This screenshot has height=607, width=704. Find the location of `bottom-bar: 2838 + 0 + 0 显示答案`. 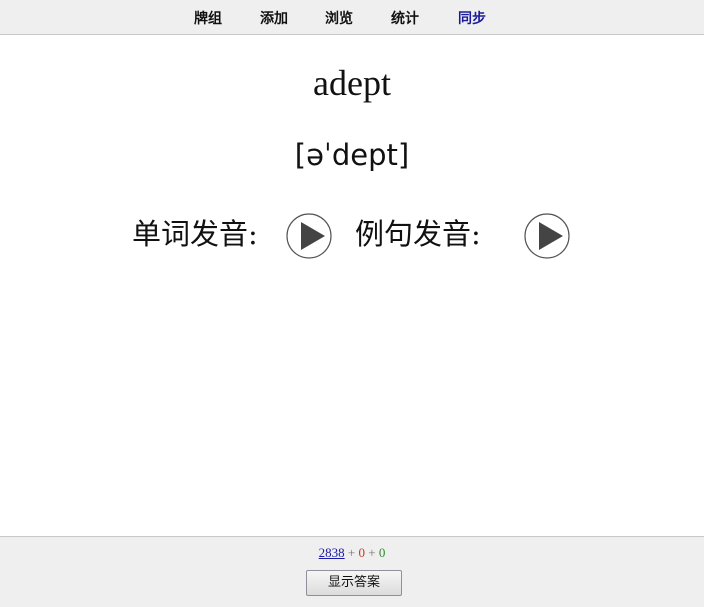

bottom-bar: 2838 + 0 + 0 显示答案 is located at coordinates (352, 571).